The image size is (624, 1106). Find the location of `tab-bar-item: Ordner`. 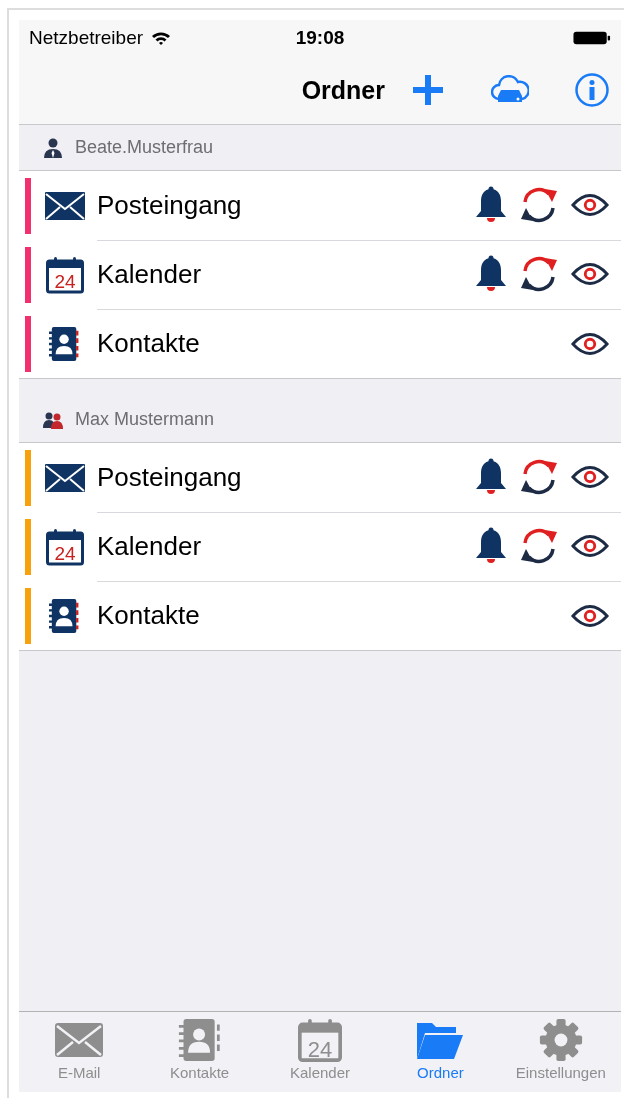

tab-bar-item: Ordner is located at coordinates (440, 1052).